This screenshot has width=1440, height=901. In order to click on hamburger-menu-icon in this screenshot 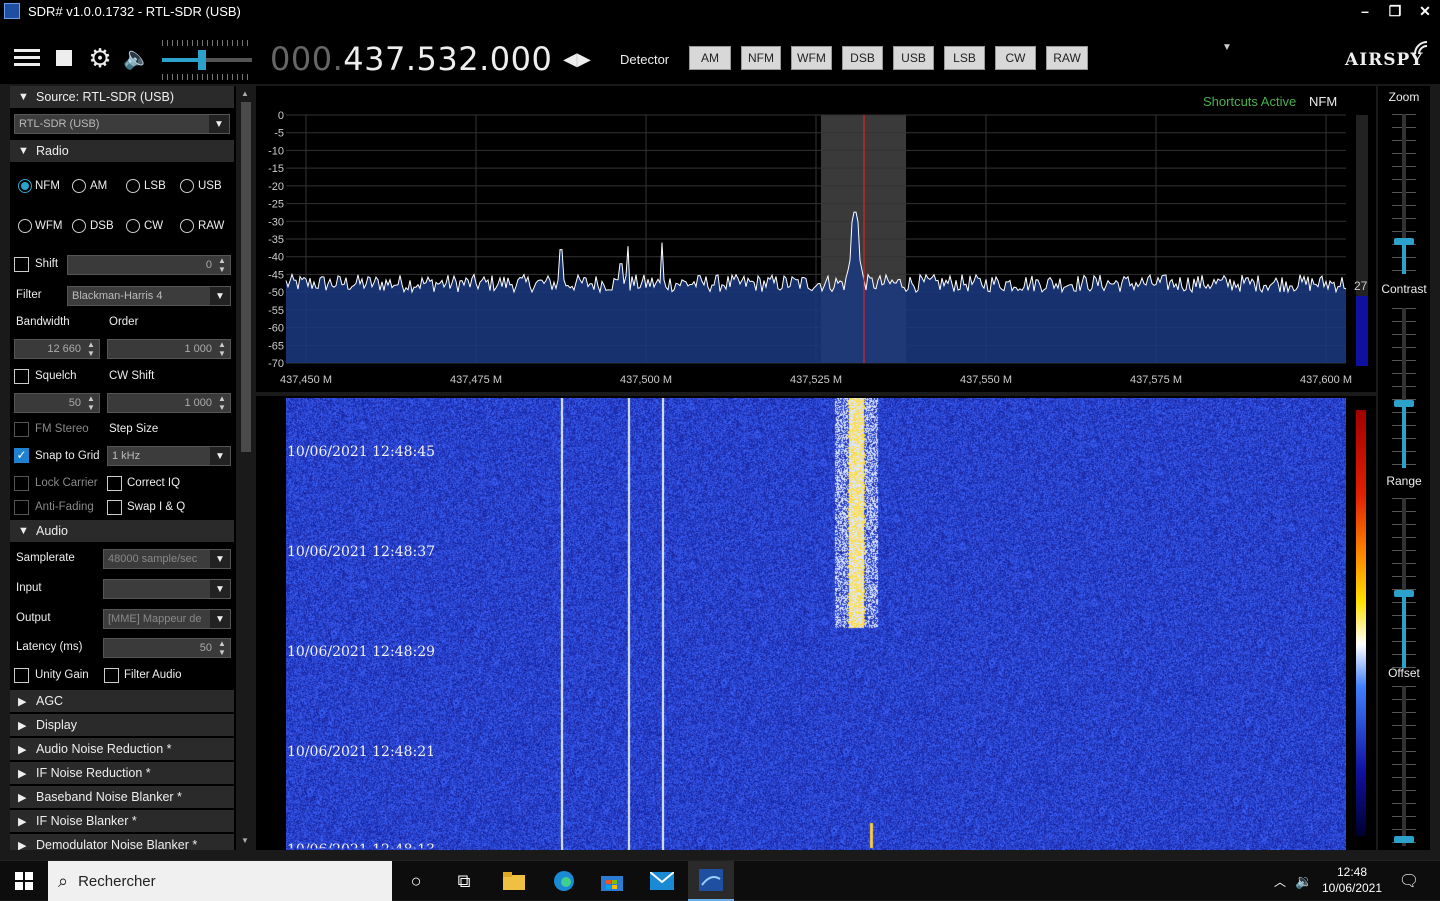, I will do `click(27, 58)`.